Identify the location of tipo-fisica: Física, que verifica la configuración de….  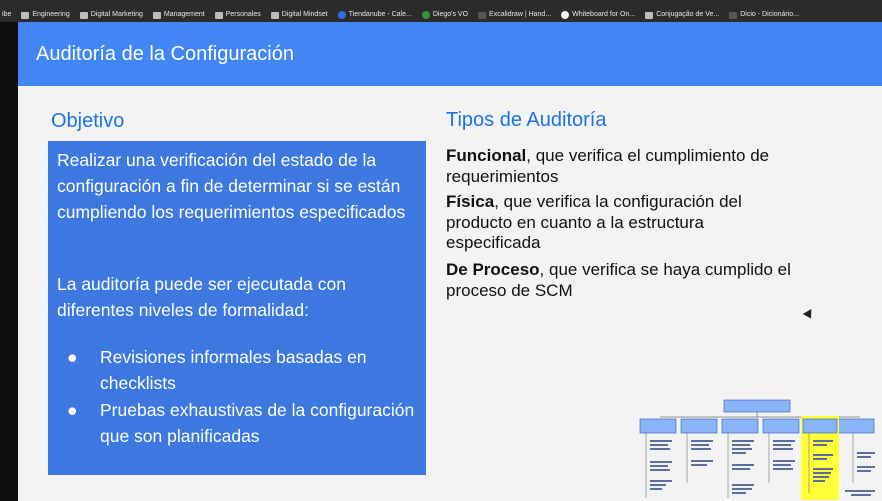
(621, 223).